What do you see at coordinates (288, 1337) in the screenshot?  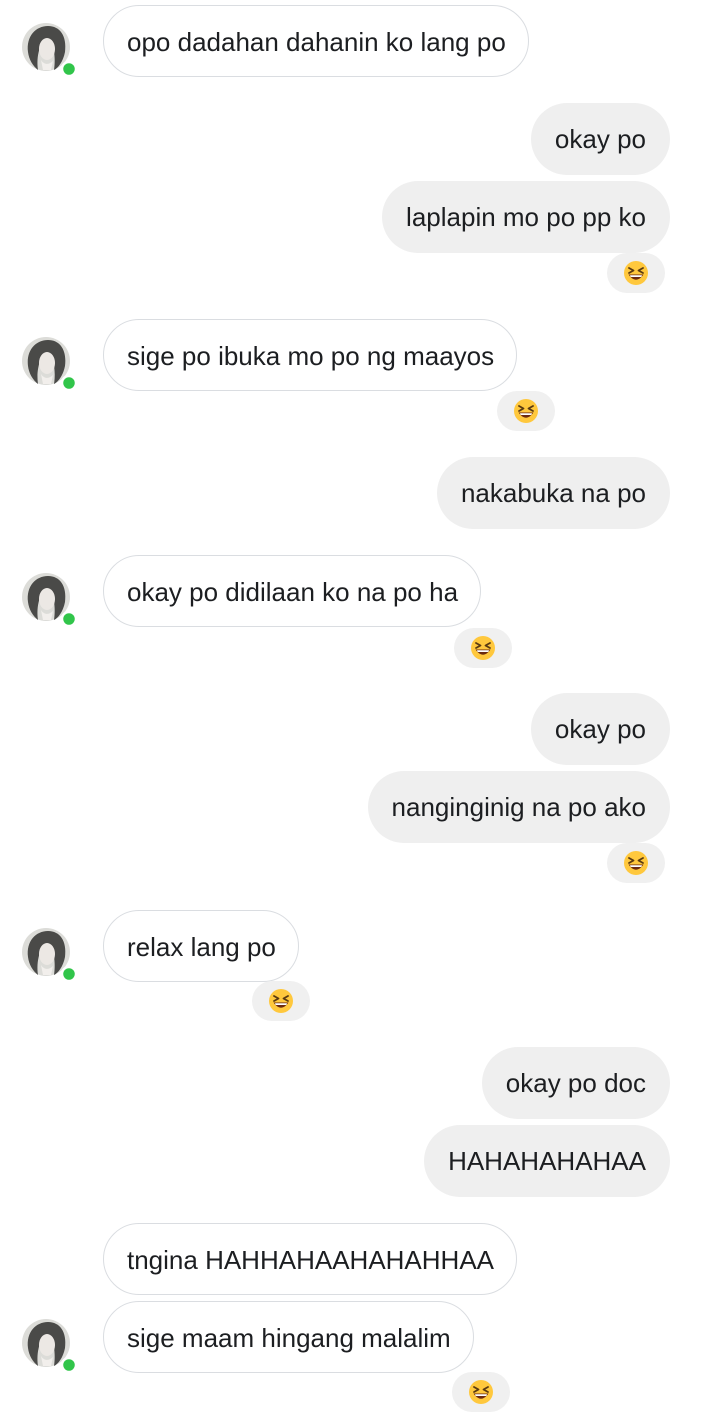 I see `message-bubble-incoming: sige maam hingang malalim` at bounding box center [288, 1337].